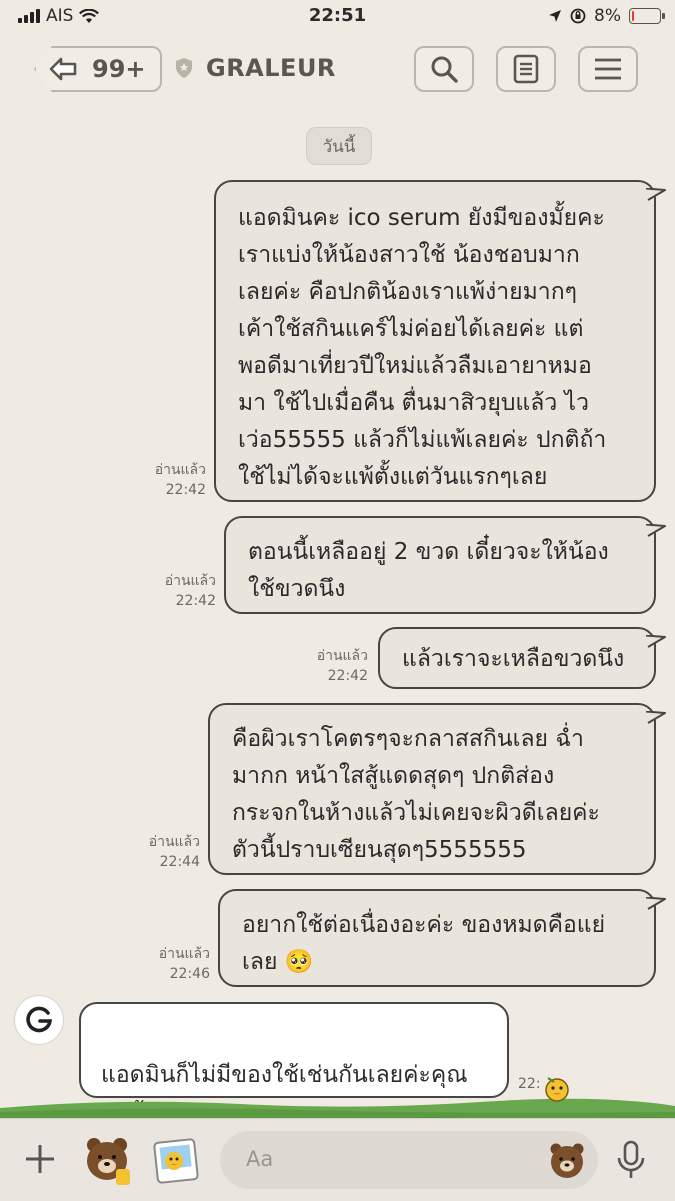  I want to click on notes-icon, so click(526, 69).